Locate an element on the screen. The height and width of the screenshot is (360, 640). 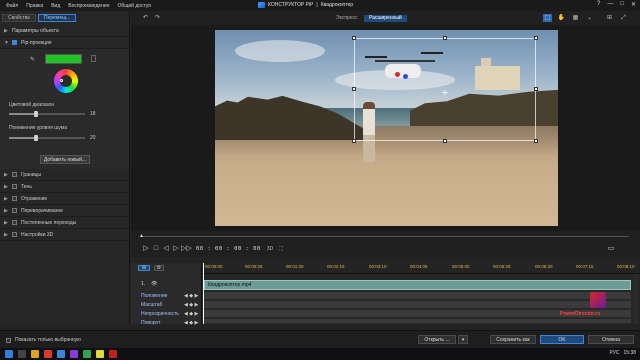
monitor-icon: ▭ is located at coordinates (611, 249).